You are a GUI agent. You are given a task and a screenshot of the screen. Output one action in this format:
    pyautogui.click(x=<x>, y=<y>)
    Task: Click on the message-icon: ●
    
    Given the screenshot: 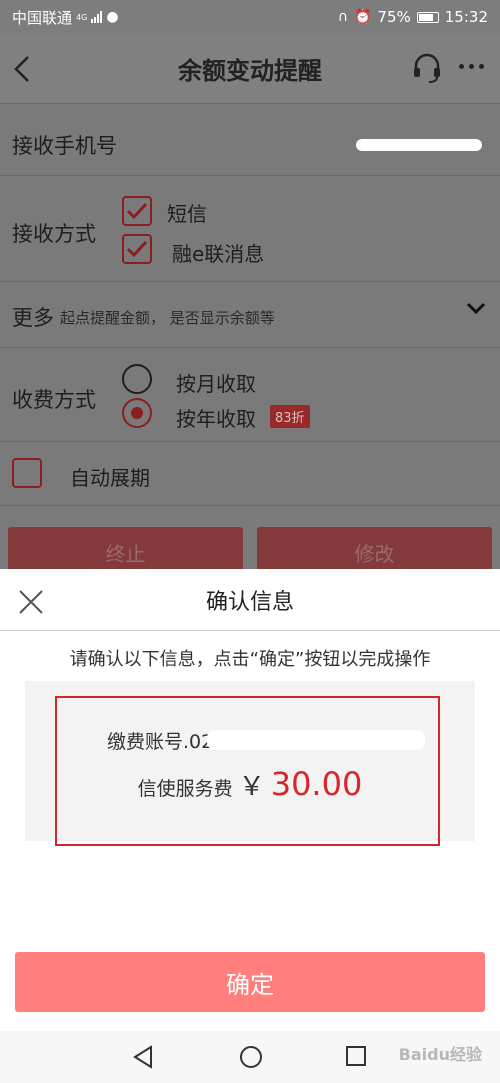 What is the action you would take?
    pyautogui.click(x=112, y=17)
    